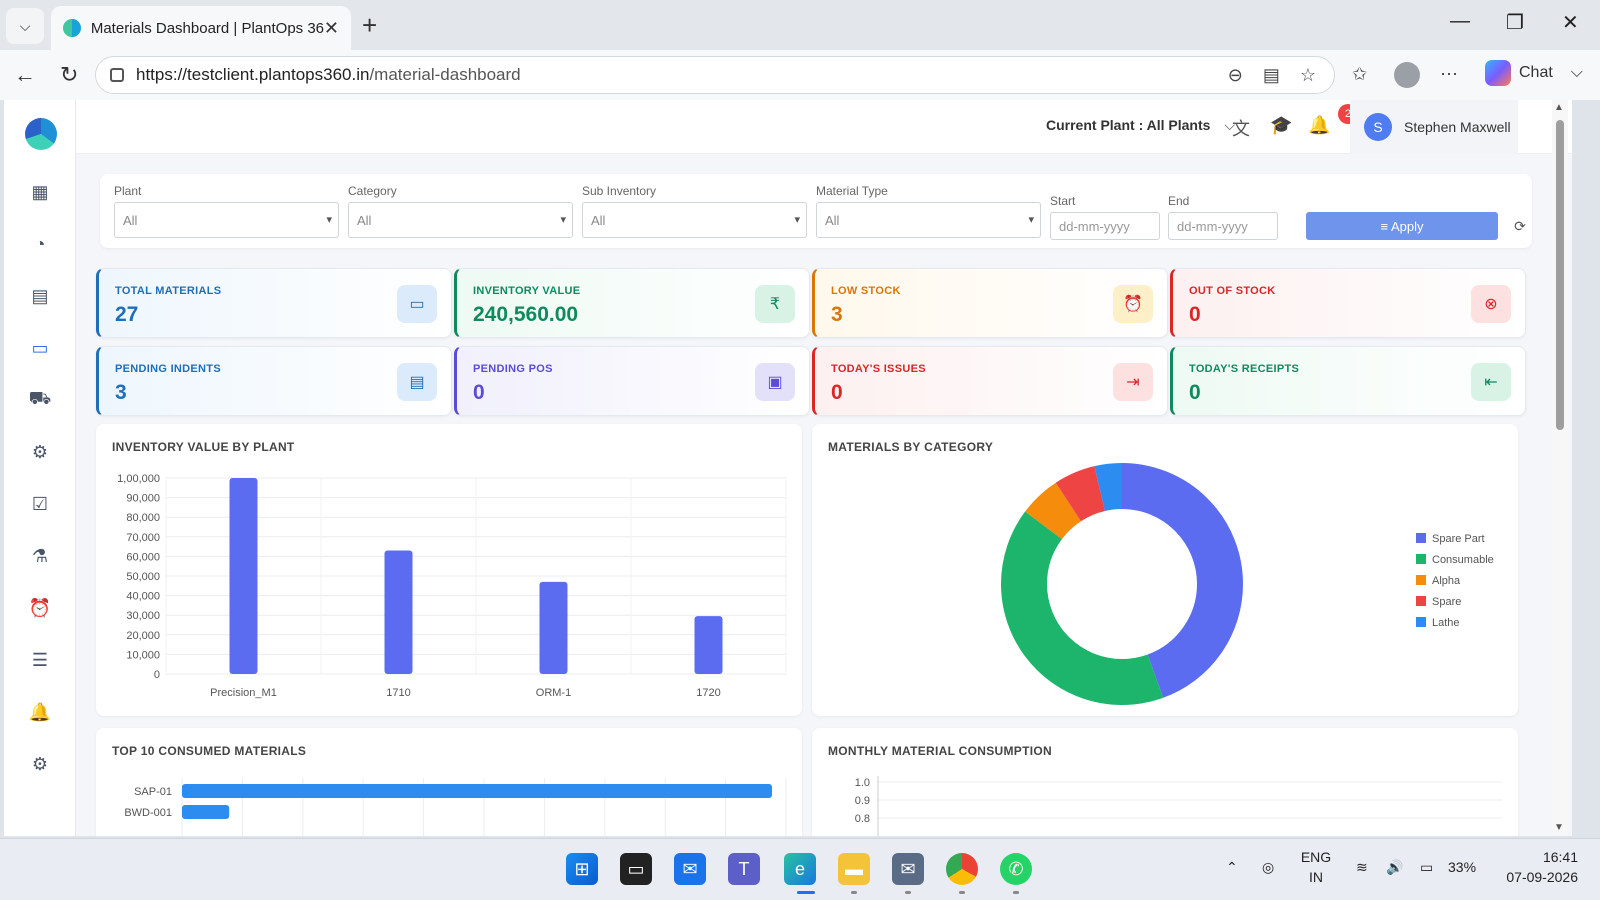 The width and height of the screenshot is (1600, 900). I want to click on browser-tab-active: Materials Dashboard | PlantOps 360 ✕, so click(201, 28).